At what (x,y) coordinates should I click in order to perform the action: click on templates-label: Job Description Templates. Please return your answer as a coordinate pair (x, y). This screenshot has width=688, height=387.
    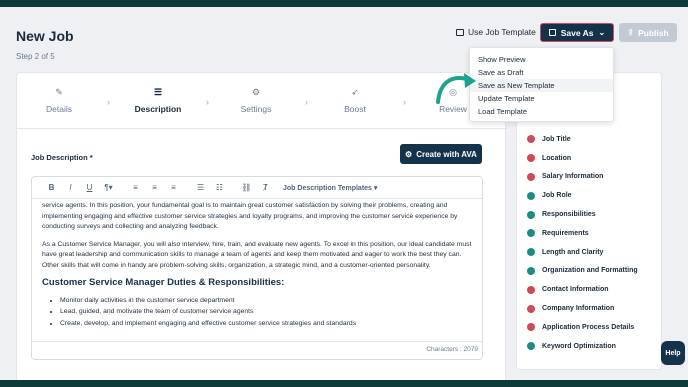
    Looking at the image, I should click on (327, 188).